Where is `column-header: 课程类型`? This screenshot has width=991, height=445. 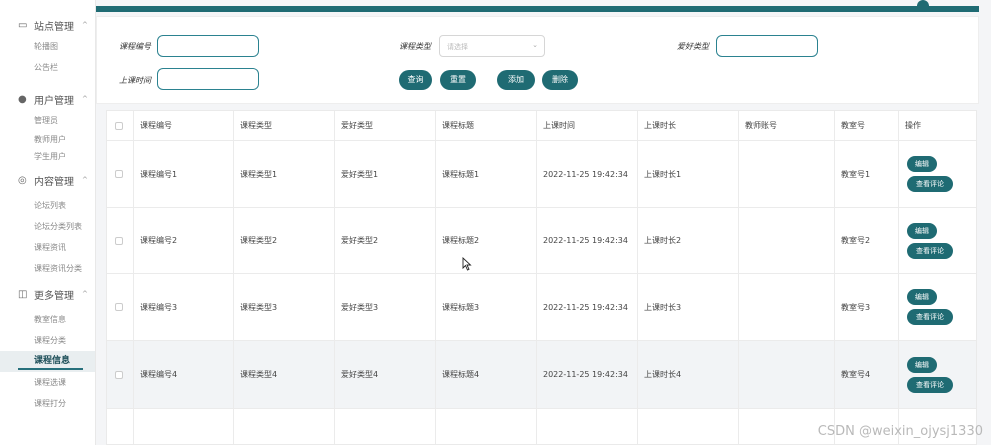 column-header: 课程类型 is located at coordinates (284, 125).